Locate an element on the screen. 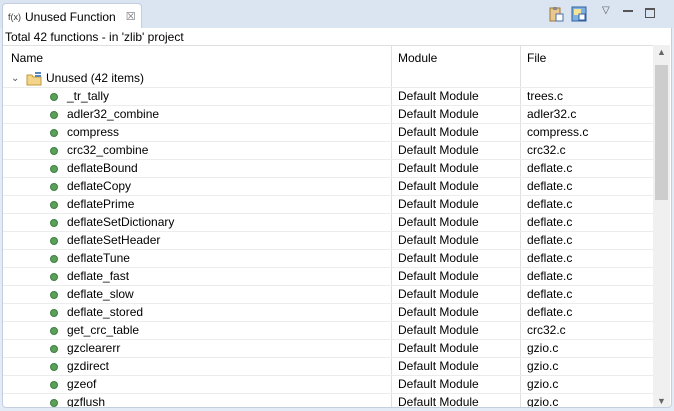 This screenshot has height=411, width=674. function-name: crc32_combine is located at coordinates (108, 150).